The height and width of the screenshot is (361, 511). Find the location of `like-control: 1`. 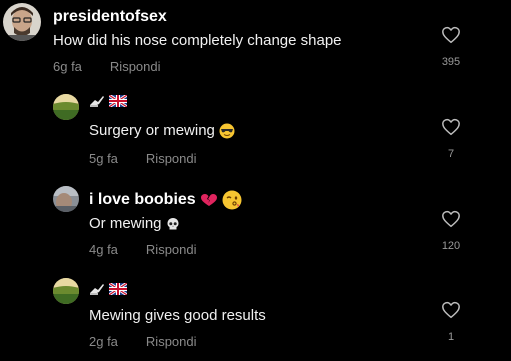

like-control: 1 is located at coordinates (451, 322).